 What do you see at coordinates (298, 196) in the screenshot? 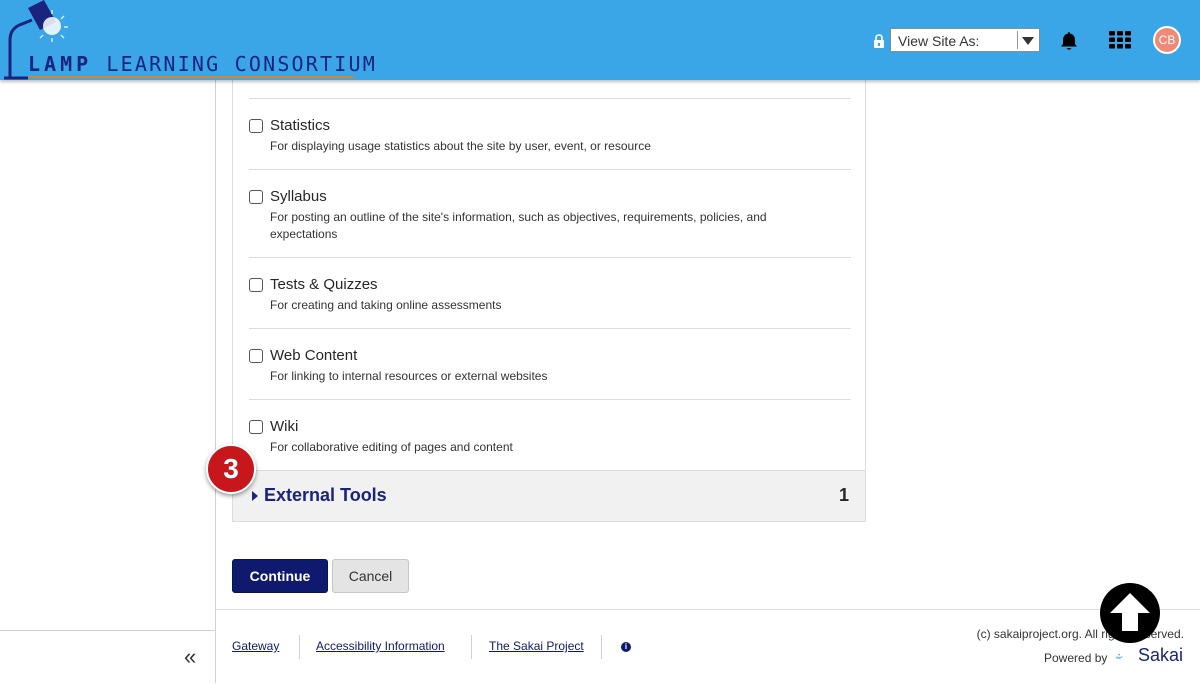
I see `tool-name: Syllabus` at bounding box center [298, 196].